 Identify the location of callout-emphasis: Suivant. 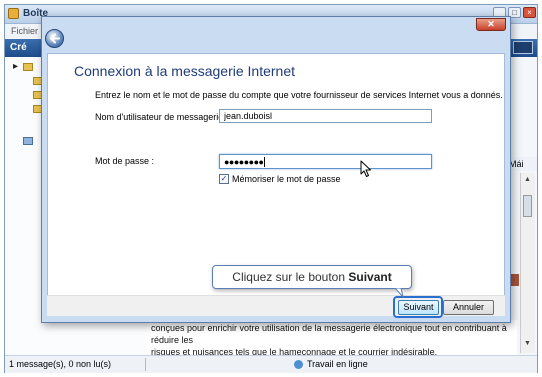
(370, 277).